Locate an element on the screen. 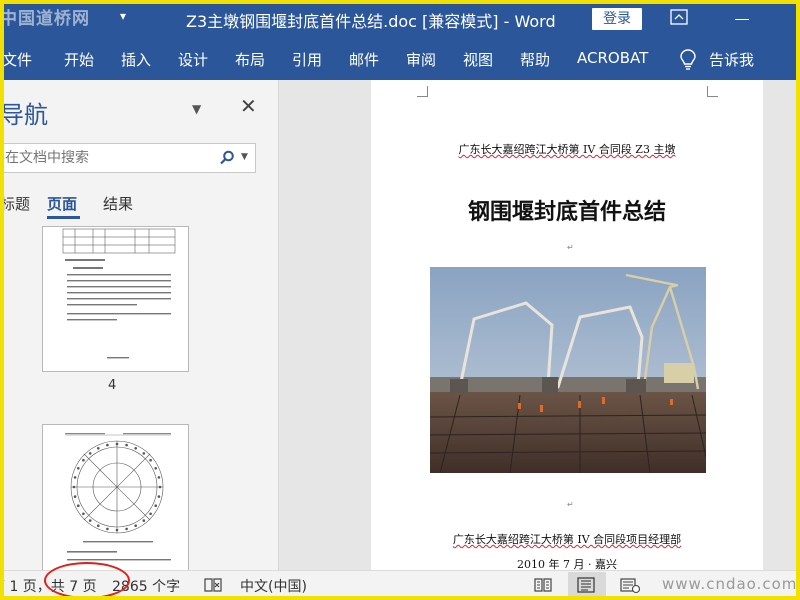 The width and height of the screenshot is (800, 600). tab-review: 审阅 is located at coordinates (421, 59).